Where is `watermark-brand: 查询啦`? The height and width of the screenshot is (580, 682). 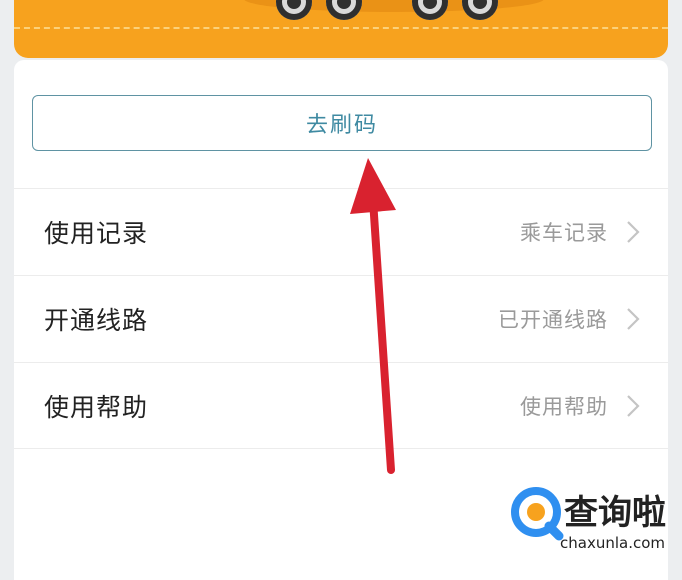 watermark-brand: 查询啦 is located at coordinates (615, 513).